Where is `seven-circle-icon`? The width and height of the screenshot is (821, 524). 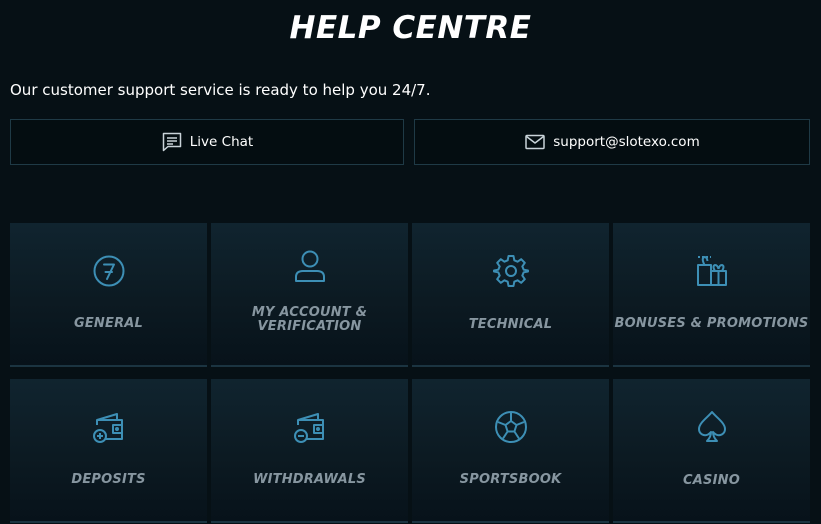
seven-circle-icon is located at coordinates (108, 271).